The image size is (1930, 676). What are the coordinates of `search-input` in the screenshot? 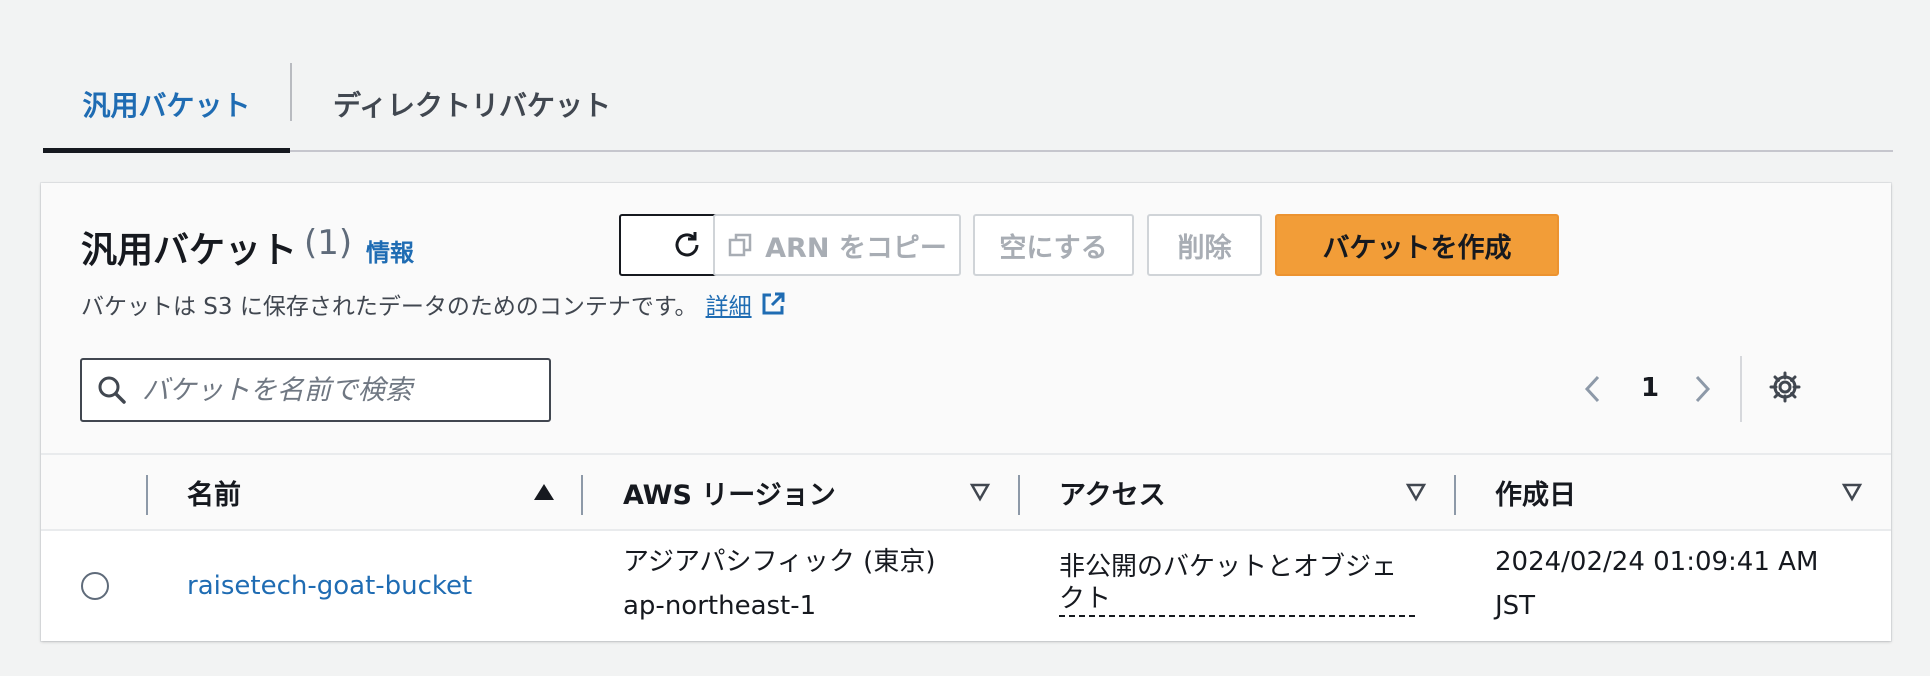 It's located at (337, 390).